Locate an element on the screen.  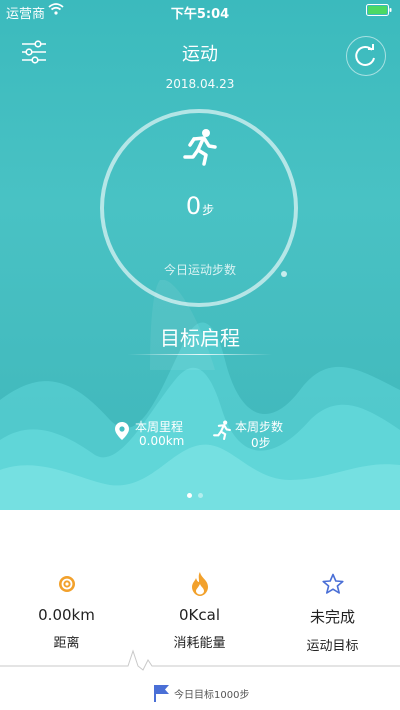
page-title: 运动 is located at coordinates (200, 54).